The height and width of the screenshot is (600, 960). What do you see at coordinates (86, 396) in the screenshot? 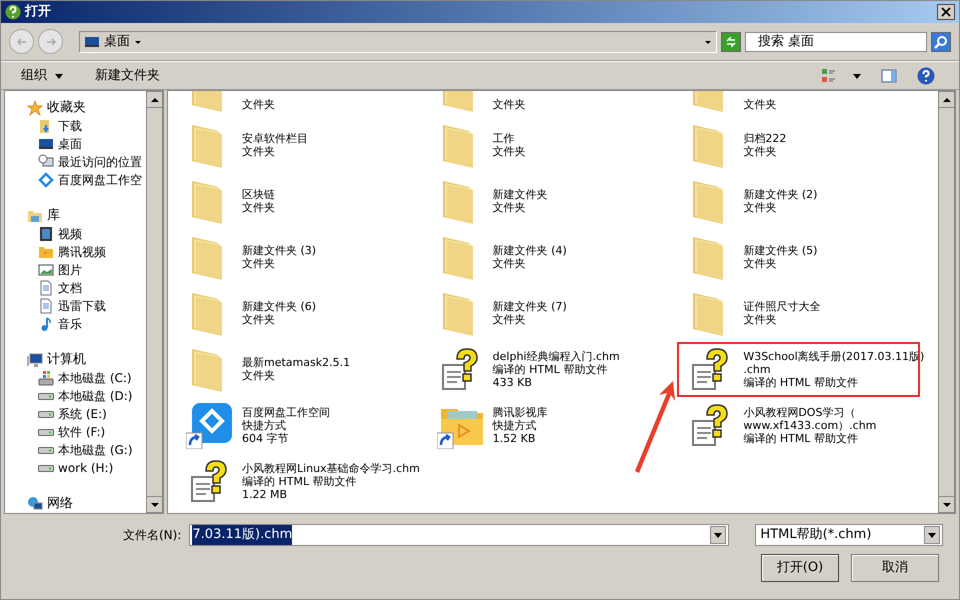
I see `nav-item: 本地磁盘 (D:)` at bounding box center [86, 396].